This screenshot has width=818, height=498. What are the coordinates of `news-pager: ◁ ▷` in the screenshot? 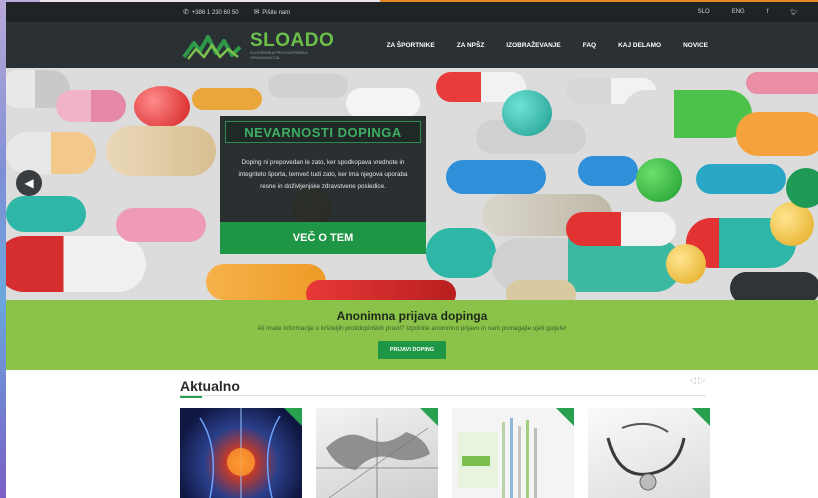 It's located at (697, 380).